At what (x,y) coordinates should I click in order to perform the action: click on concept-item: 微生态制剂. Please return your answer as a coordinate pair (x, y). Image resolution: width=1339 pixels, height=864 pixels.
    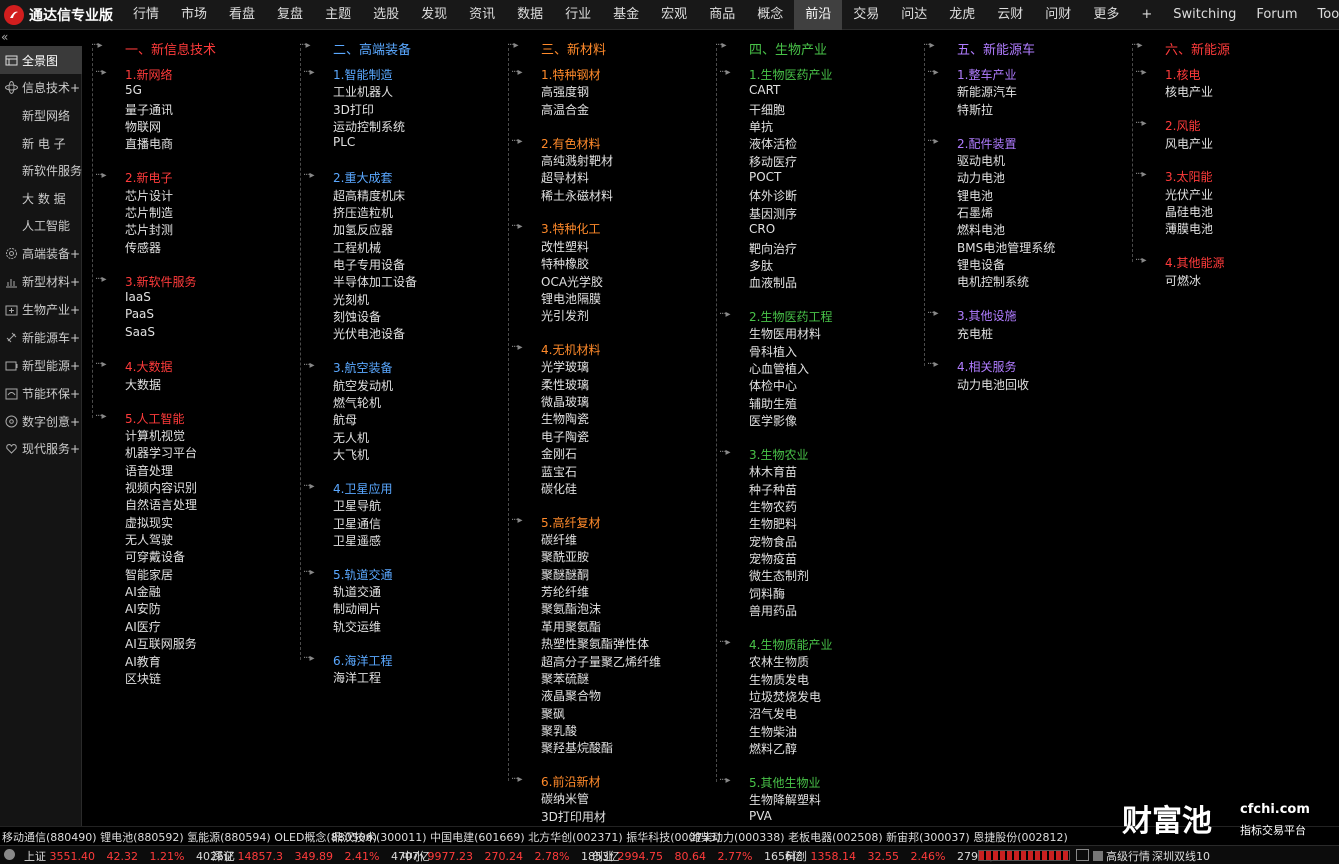
    Looking at the image, I should click on (779, 575).